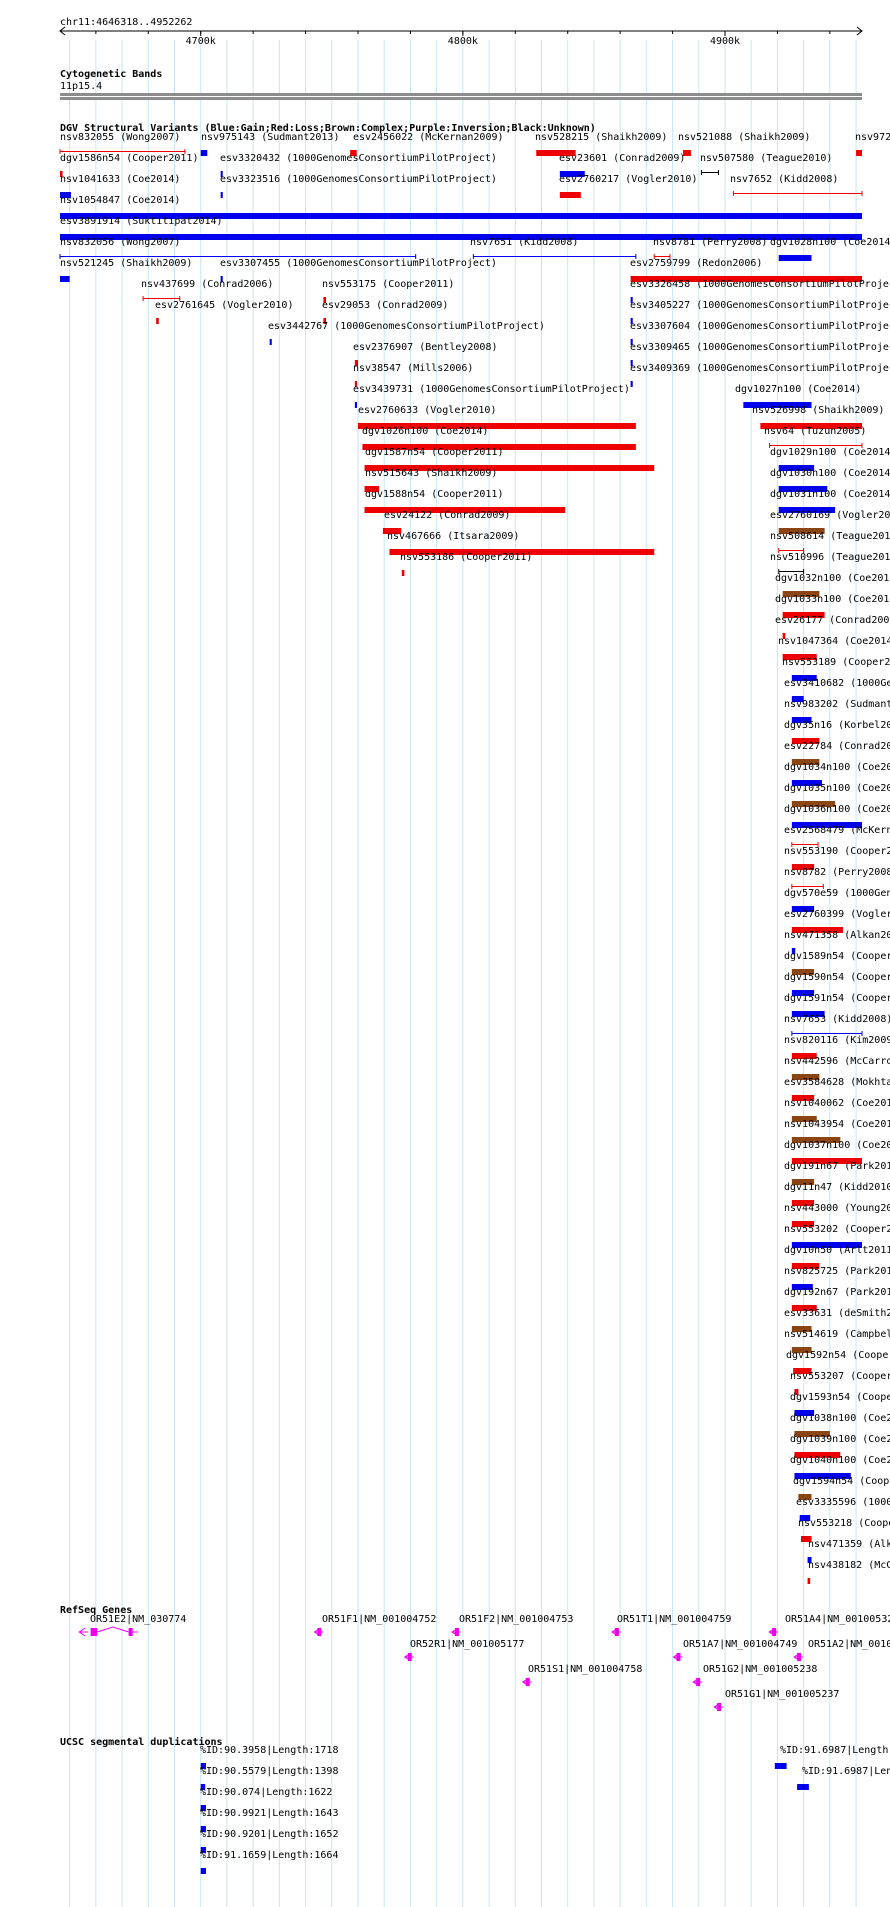 The width and height of the screenshot is (890, 1907). Describe the element at coordinates (434, 494) in the screenshot. I see `dgv-variant-label: dgv1588n54 (Cooper2011)` at that location.